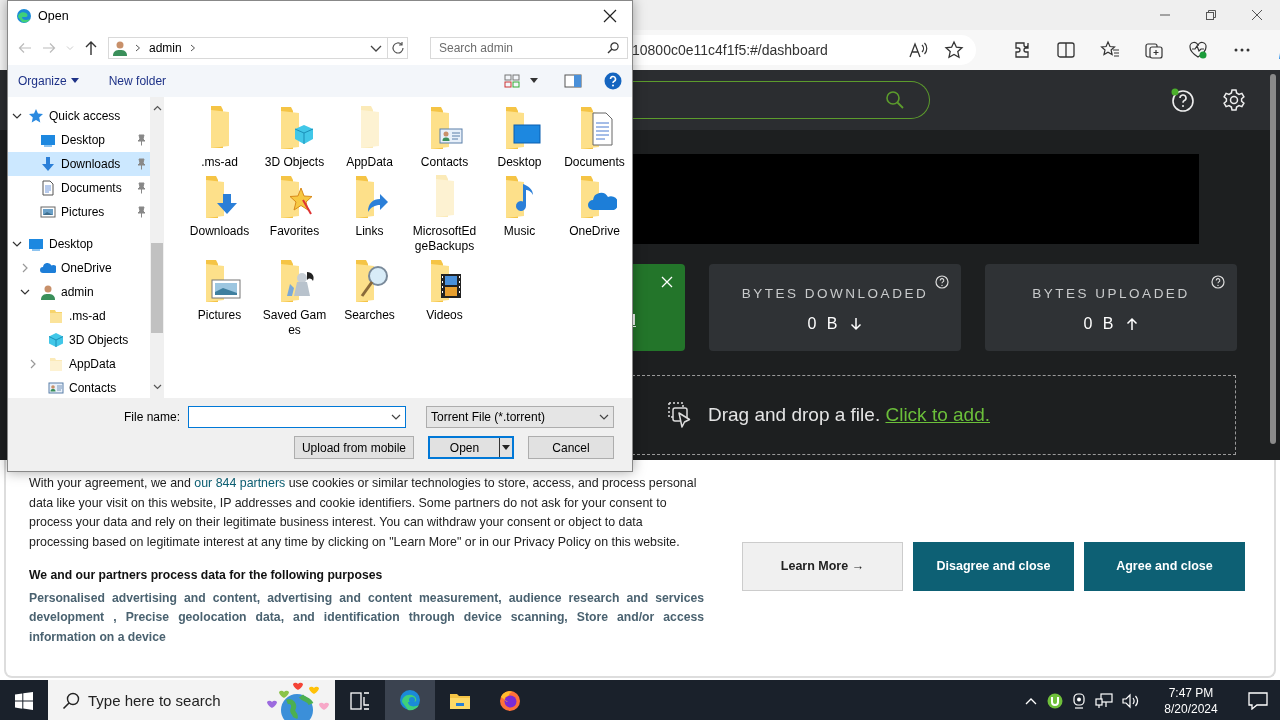  What do you see at coordinates (1066, 50) in the screenshot?
I see `split-screen-icon` at bounding box center [1066, 50].